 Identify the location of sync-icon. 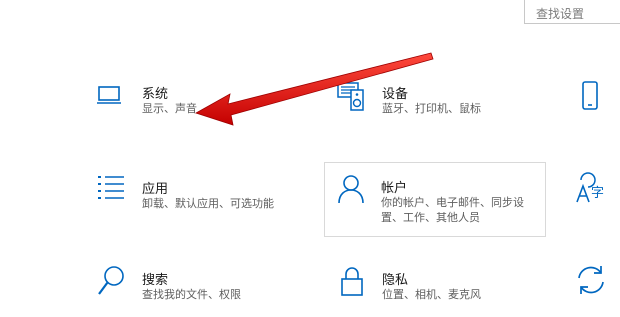
(591, 280).